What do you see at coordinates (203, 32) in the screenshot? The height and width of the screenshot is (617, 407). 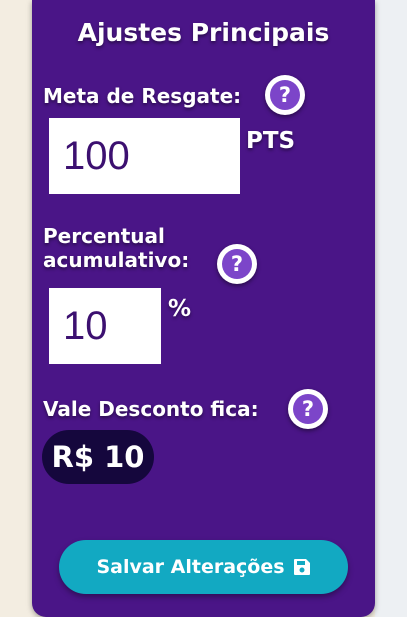 I see `panel-title: Ajustes Principais` at bounding box center [203, 32].